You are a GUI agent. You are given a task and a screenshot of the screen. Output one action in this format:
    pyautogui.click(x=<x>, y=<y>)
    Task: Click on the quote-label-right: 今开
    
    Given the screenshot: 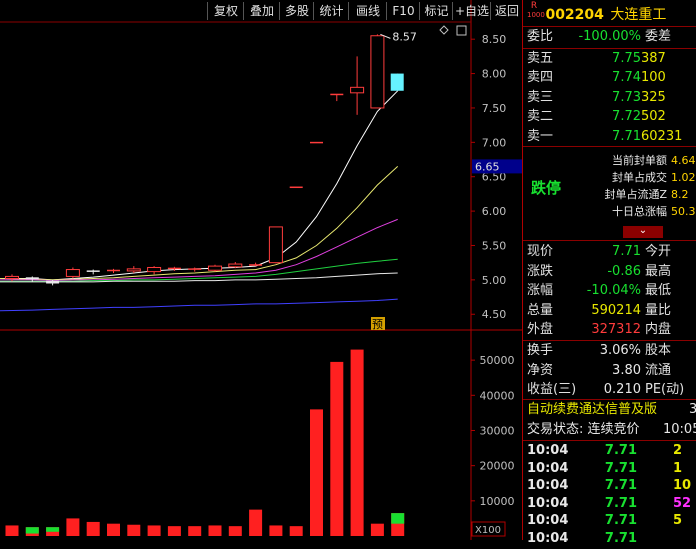 What is the action you would take?
    pyautogui.click(x=658, y=251)
    